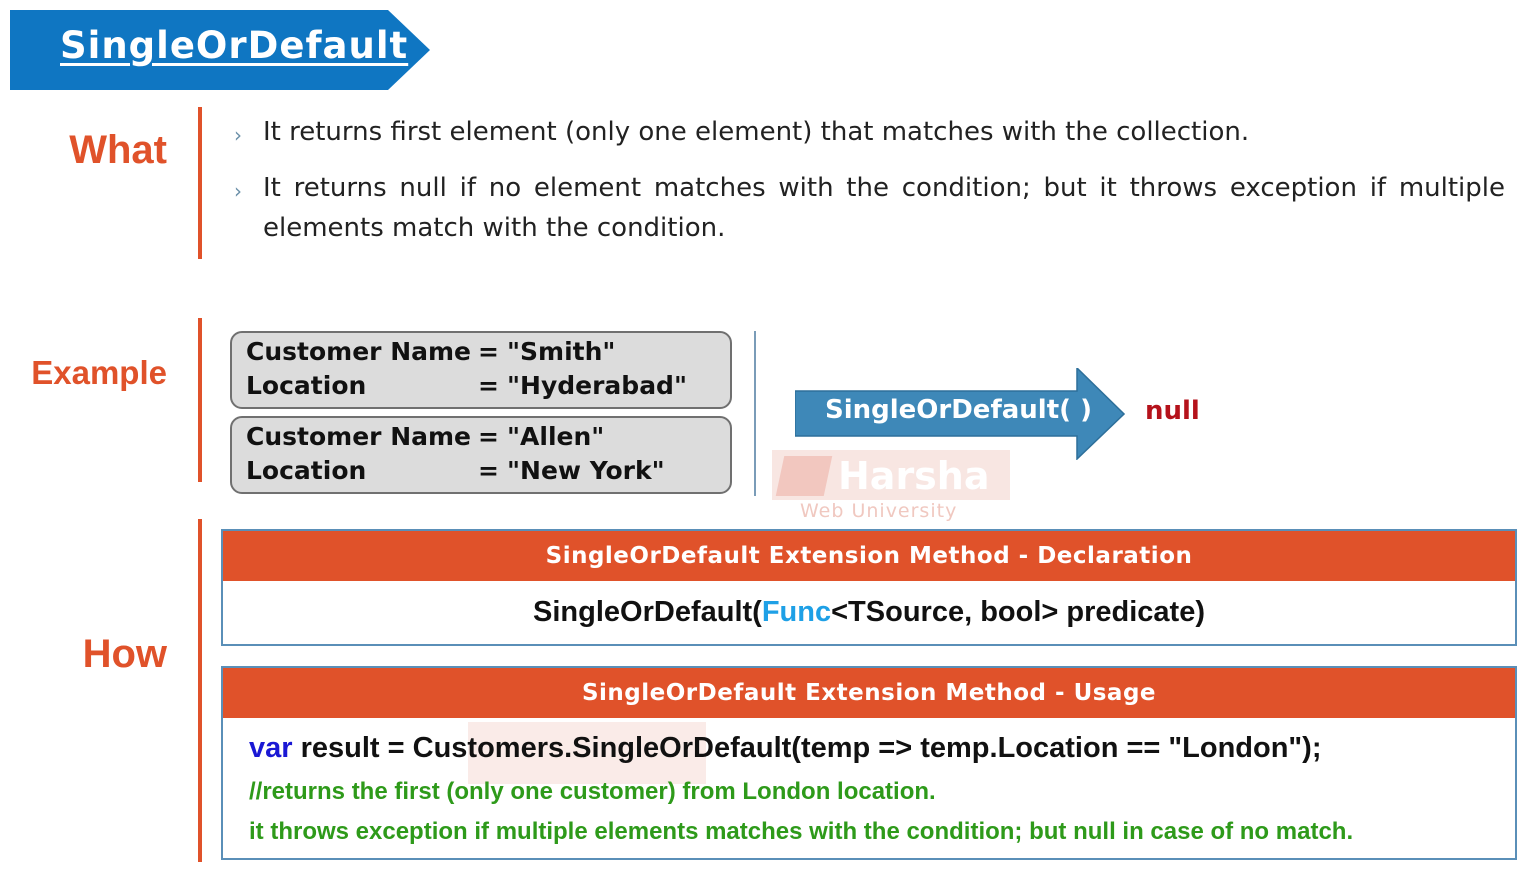 The width and height of the screenshot is (1539, 878). What do you see at coordinates (1018, 612) in the screenshot?
I see `declaration-suffix: <TSource, bool> predicate)` at bounding box center [1018, 612].